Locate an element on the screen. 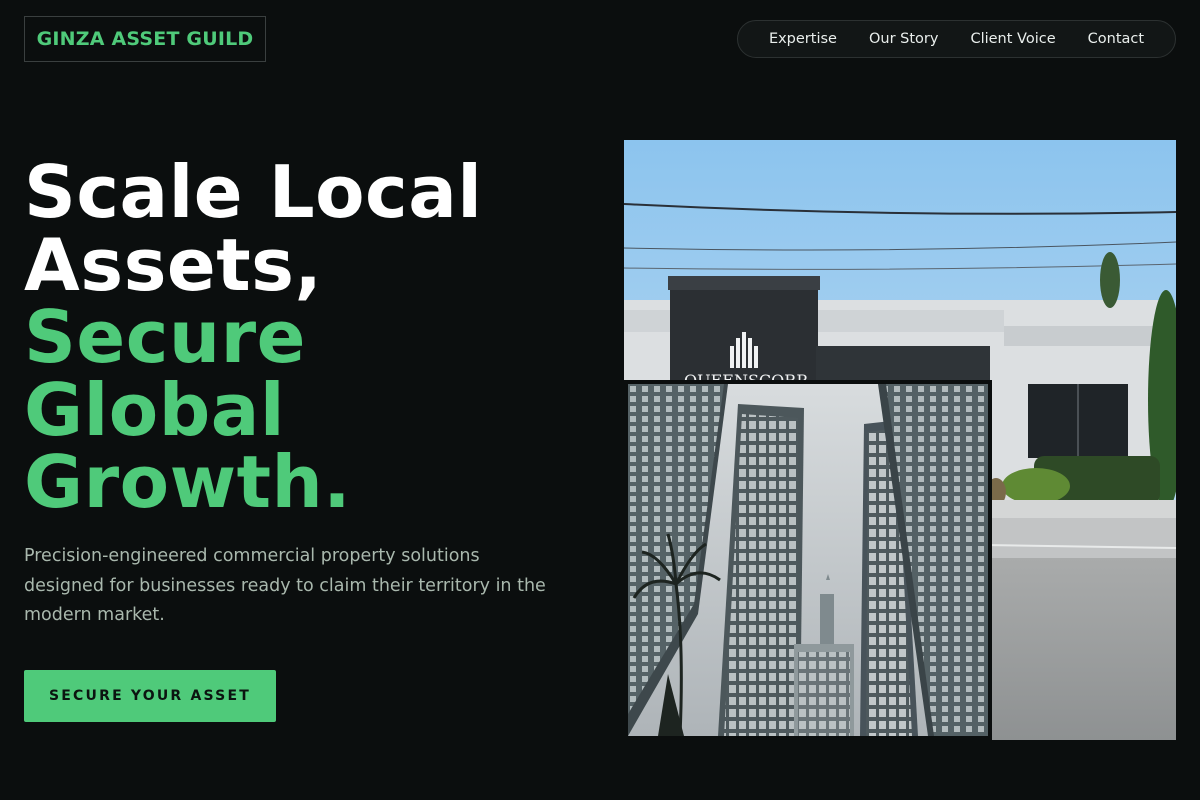  main-nav: Expertise Our Story Client Voice Contact is located at coordinates (956, 39).